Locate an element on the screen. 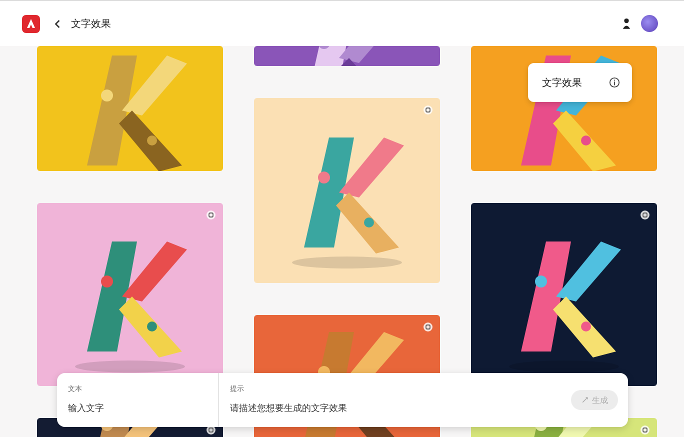 The image size is (684, 437). info-icon is located at coordinates (614, 82).